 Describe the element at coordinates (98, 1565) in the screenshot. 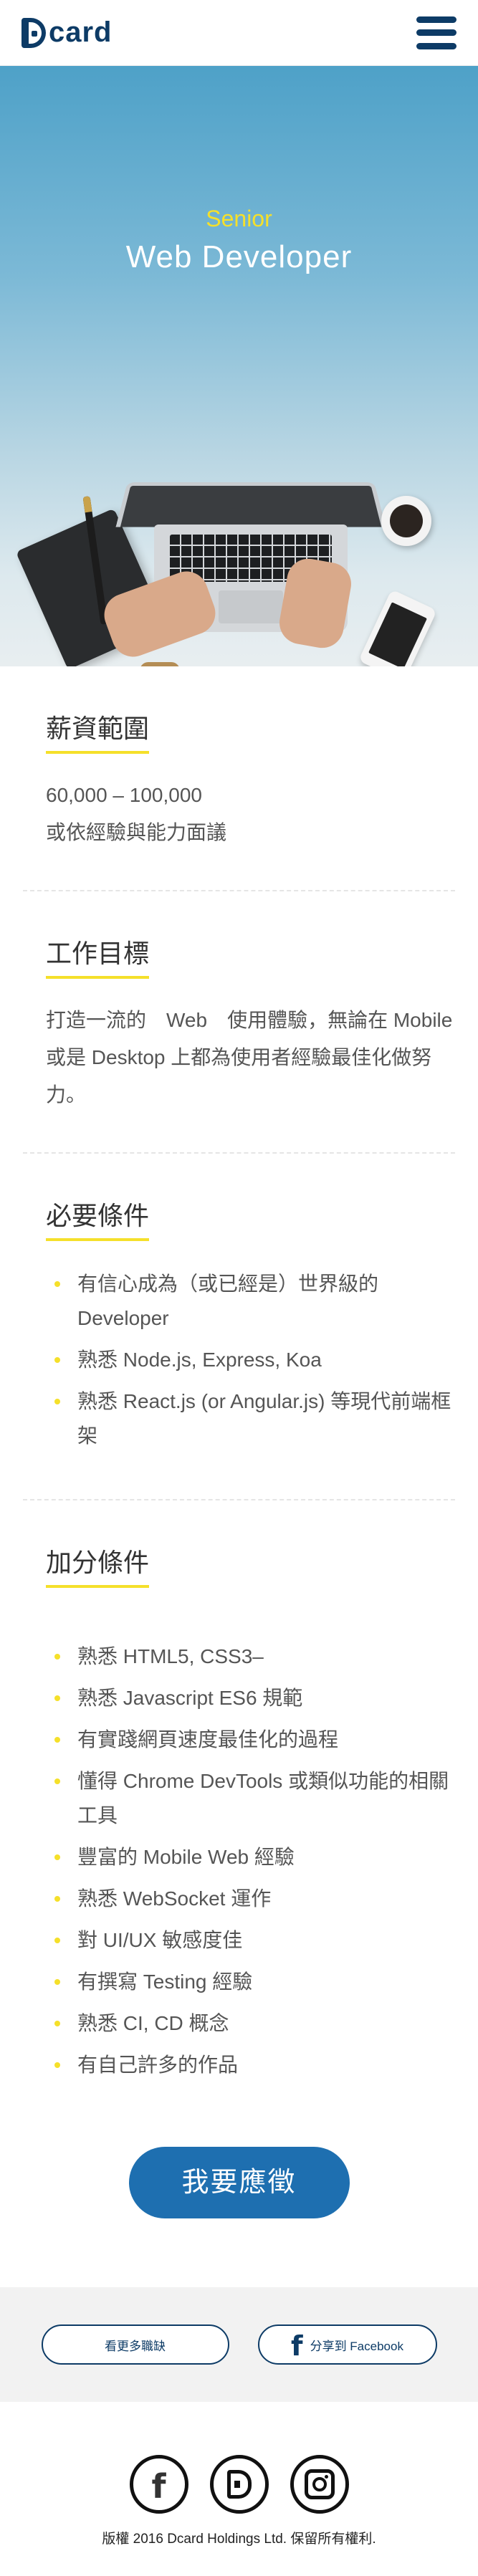

I see `bonus-title: 加分條件` at that location.